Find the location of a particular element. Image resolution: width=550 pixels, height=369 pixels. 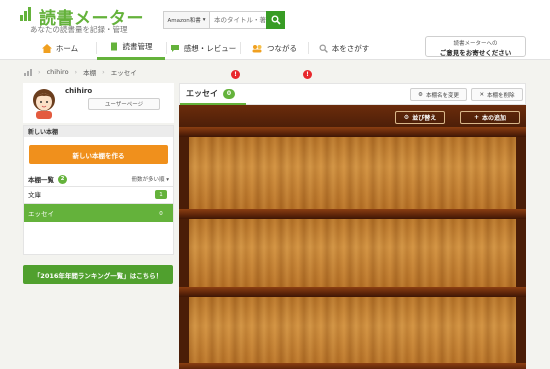

nav-connect-label: つながる is located at coordinates (282, 48).